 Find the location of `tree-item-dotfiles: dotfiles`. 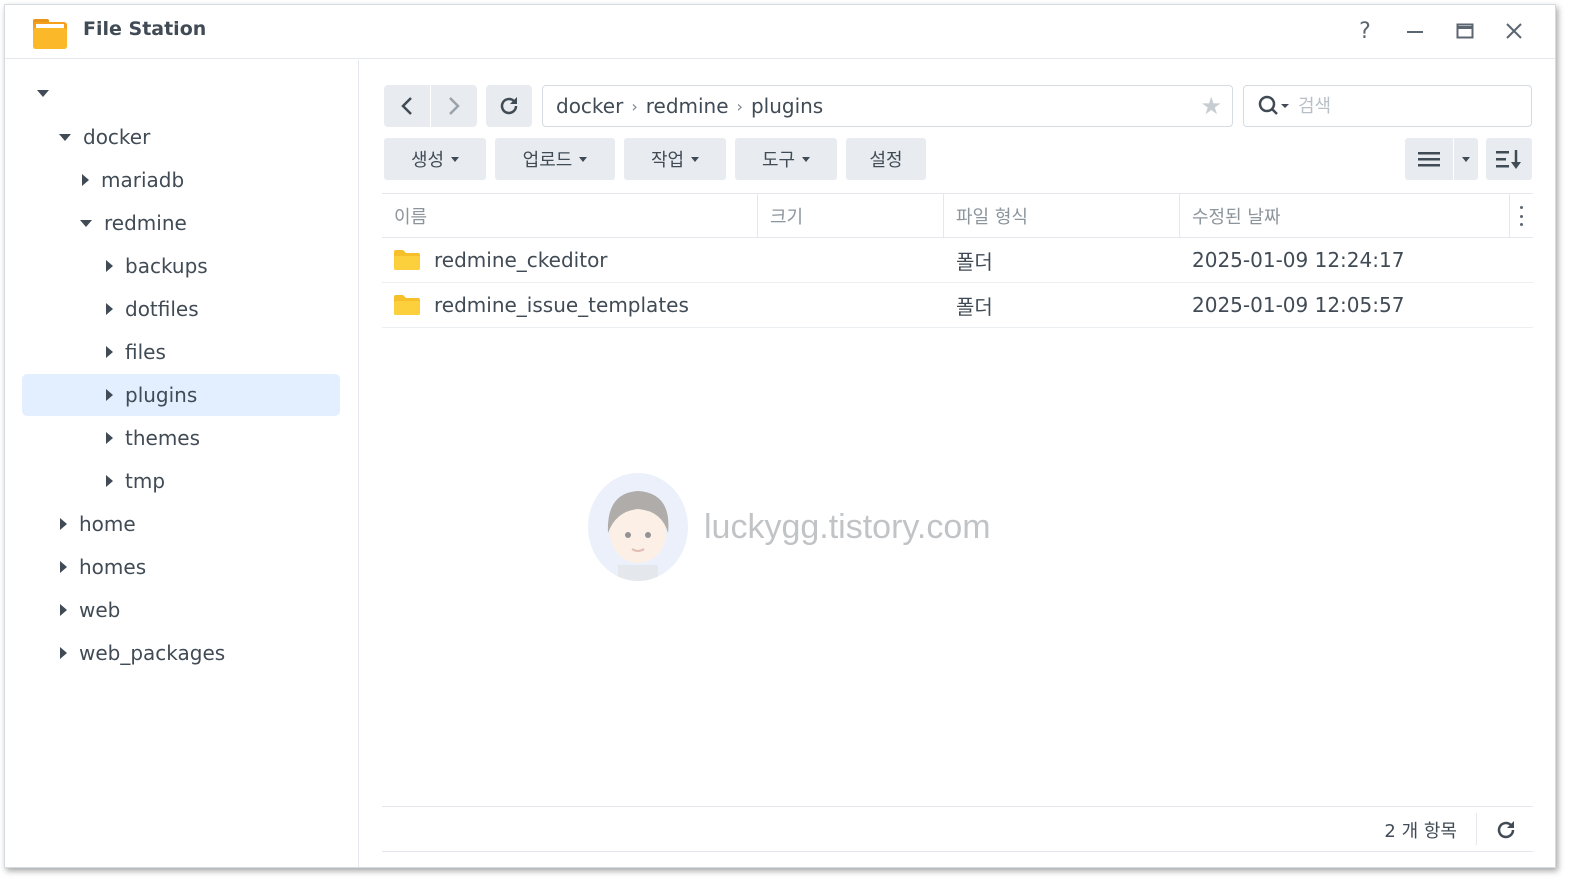

tree-item-dotfiles: dotfiles is located at coordinates (221, 309).